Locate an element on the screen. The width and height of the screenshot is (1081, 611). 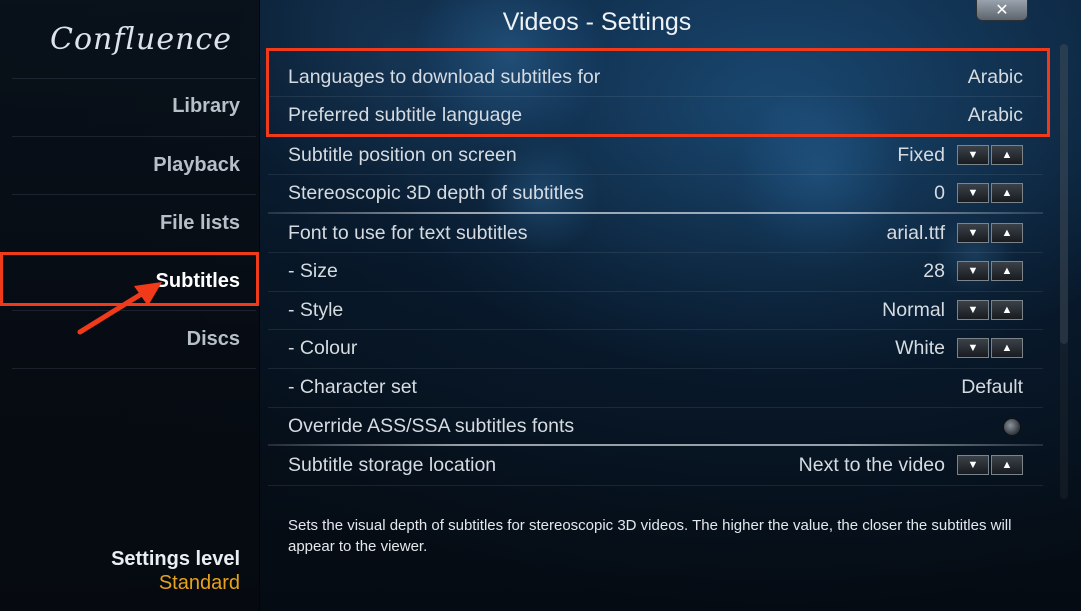
radio-toggle is located at coordinates (1012, 427).